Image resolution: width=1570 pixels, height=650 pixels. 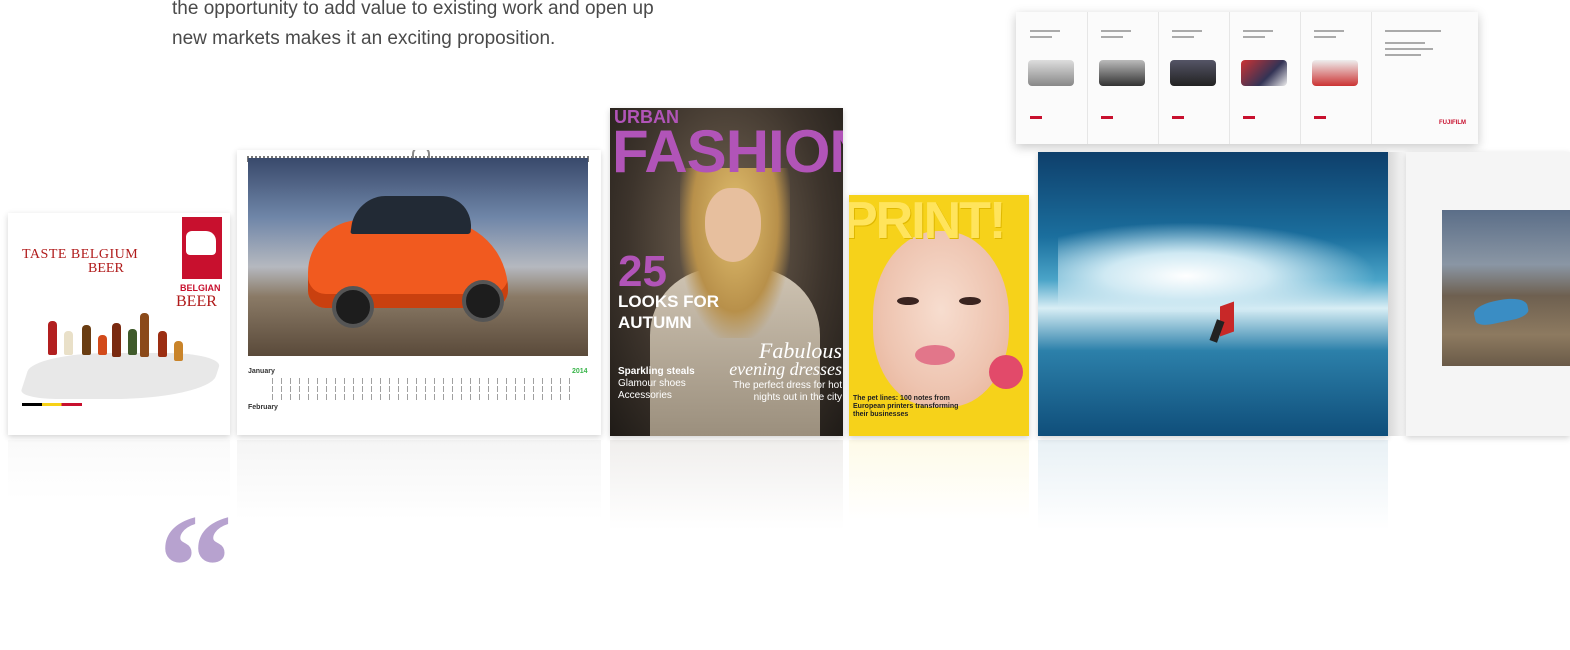 I want to click on brochure-brand-logo: FUJIFILM, so click(x=1452, y=123).